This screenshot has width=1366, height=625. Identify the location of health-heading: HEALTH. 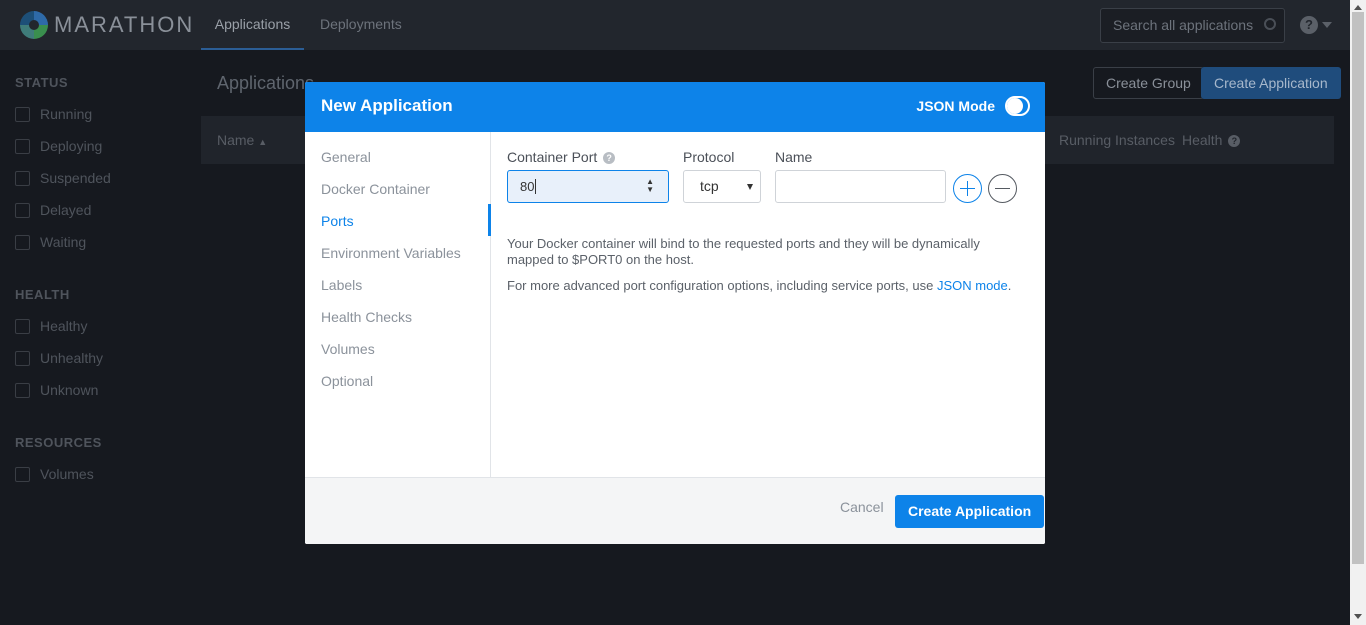
(42, 294).